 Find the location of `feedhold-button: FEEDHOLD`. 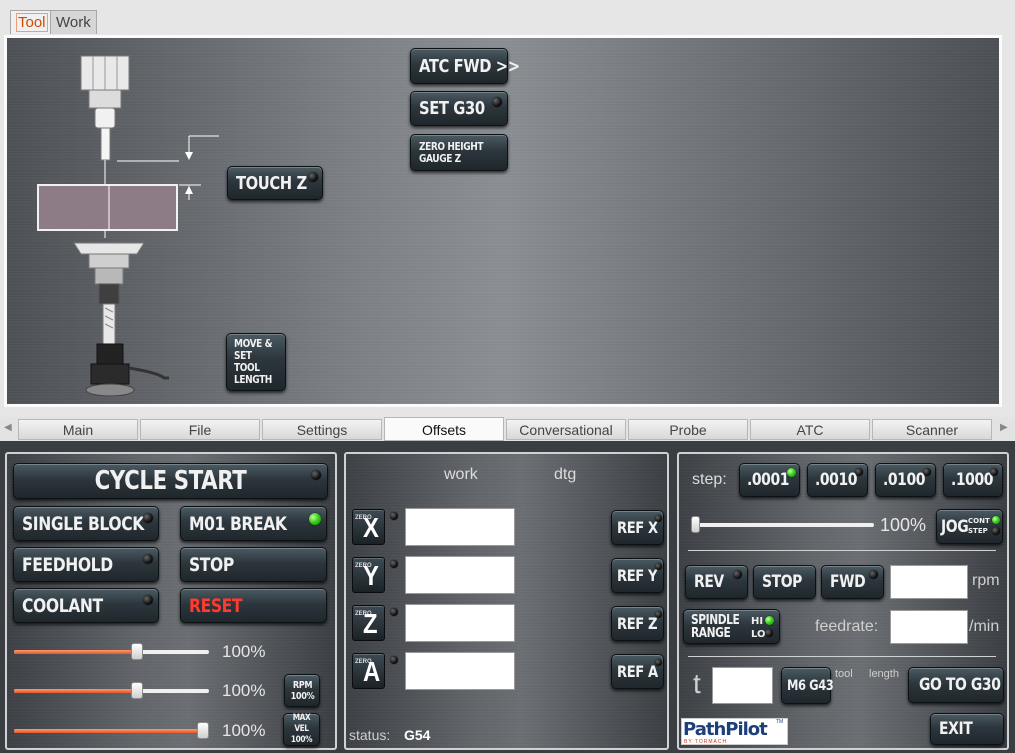

feedhold-button: FEEDHOLD is located at coordinates (86, 564).